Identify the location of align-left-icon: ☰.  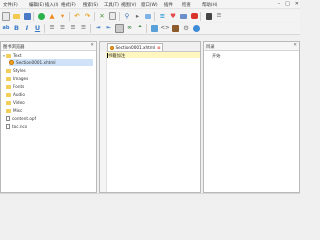
(52, 28).